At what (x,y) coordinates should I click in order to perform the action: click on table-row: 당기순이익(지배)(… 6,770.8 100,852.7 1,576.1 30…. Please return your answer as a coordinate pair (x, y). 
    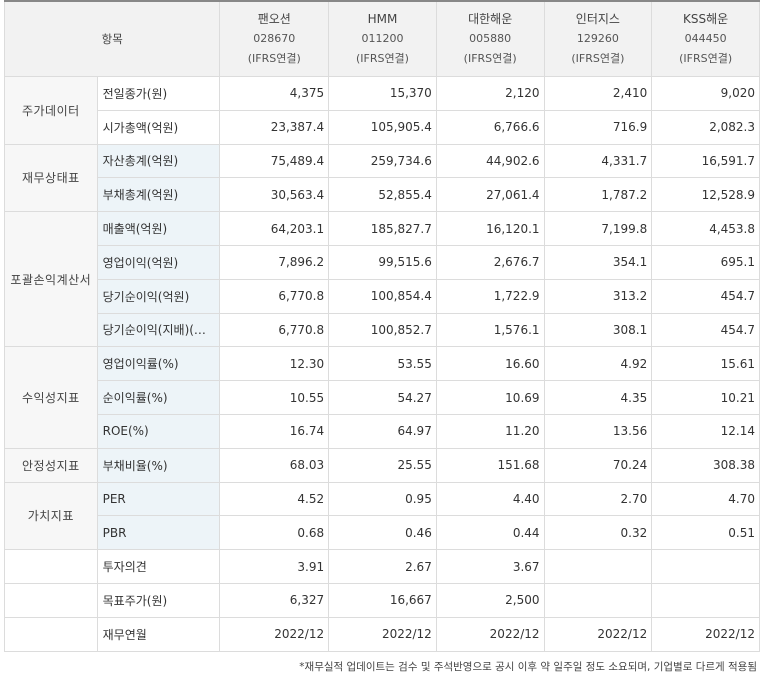
    Looking at the image, I should click on (382, 330).